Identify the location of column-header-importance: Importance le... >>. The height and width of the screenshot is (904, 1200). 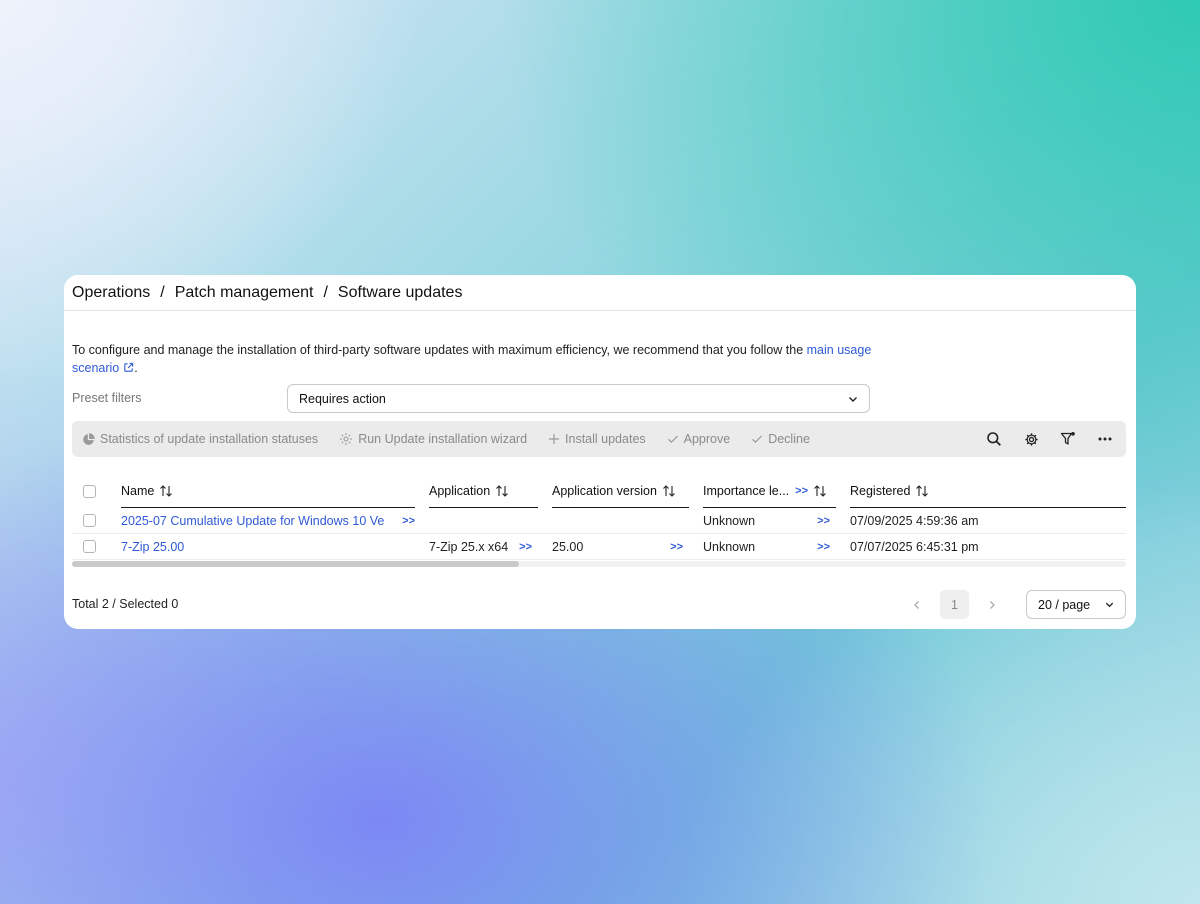
(769, 491).